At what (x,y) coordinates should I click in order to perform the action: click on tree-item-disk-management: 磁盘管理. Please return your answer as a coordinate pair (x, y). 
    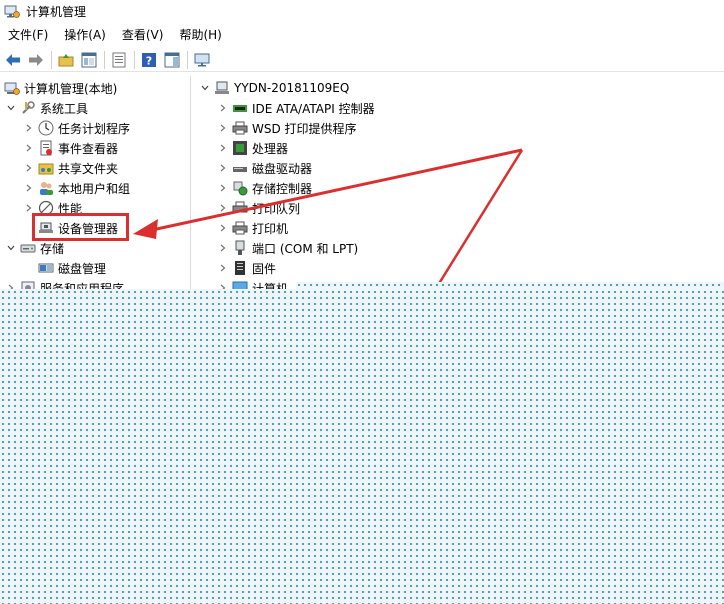
    Looking at the image, I should click on (72, 268).